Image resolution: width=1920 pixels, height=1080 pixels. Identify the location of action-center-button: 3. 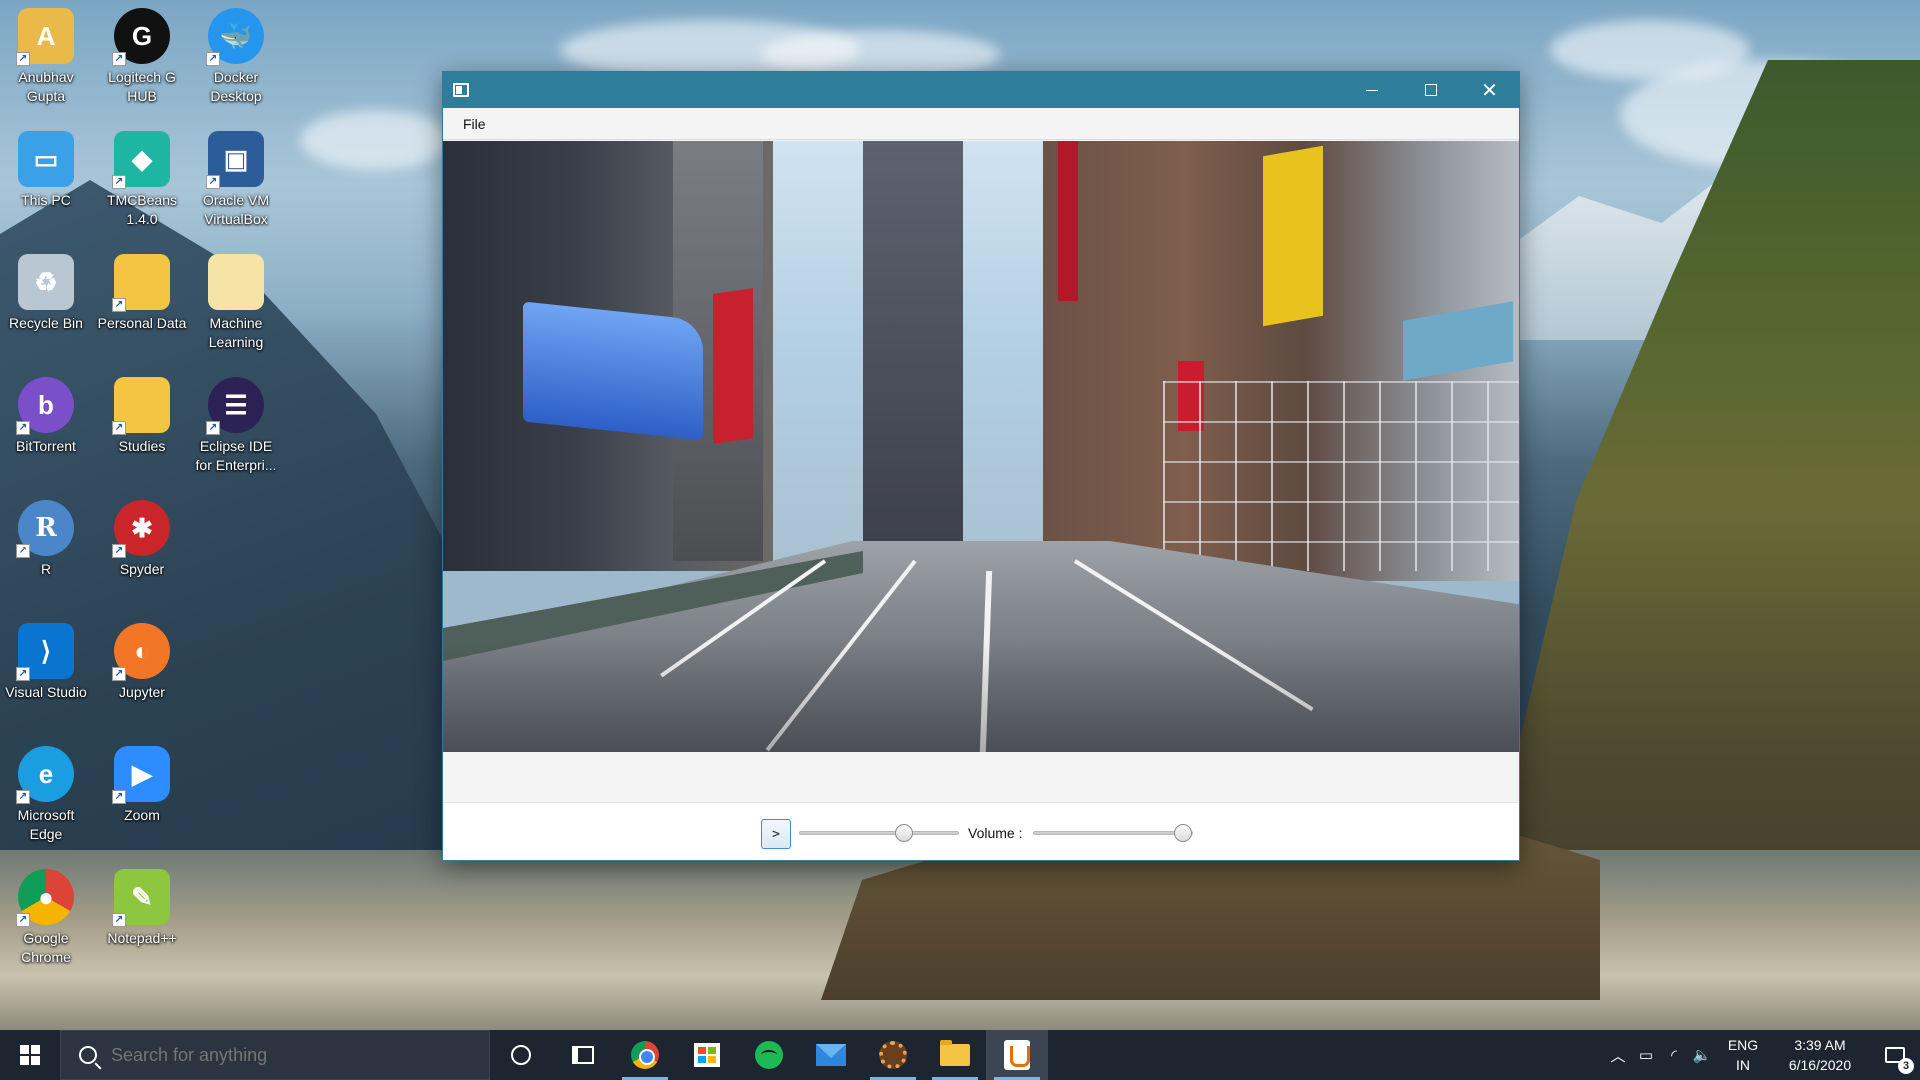
(1895, 1055).